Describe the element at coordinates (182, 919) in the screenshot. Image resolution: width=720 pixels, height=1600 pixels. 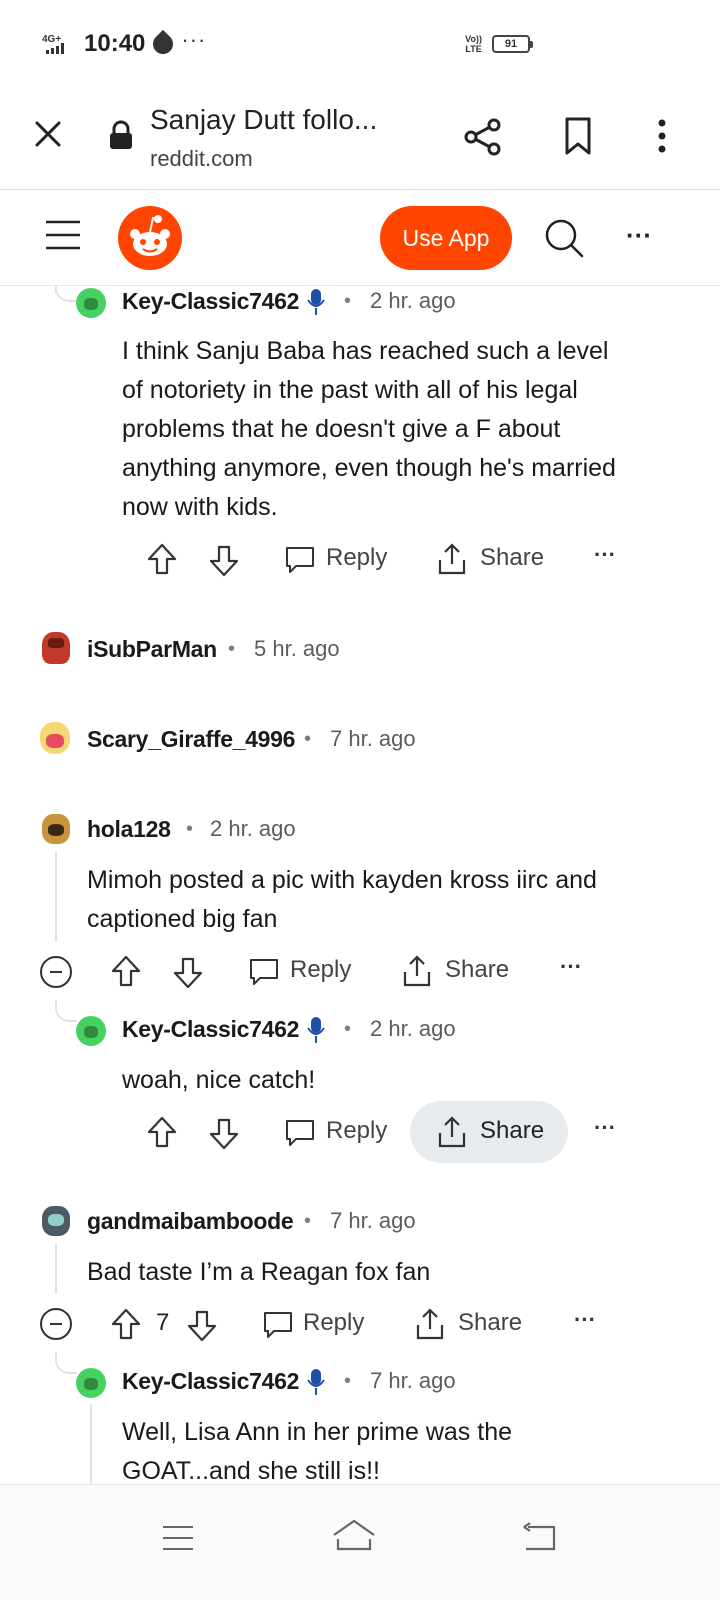
I see `comment-line: captioned big fan` at that location.